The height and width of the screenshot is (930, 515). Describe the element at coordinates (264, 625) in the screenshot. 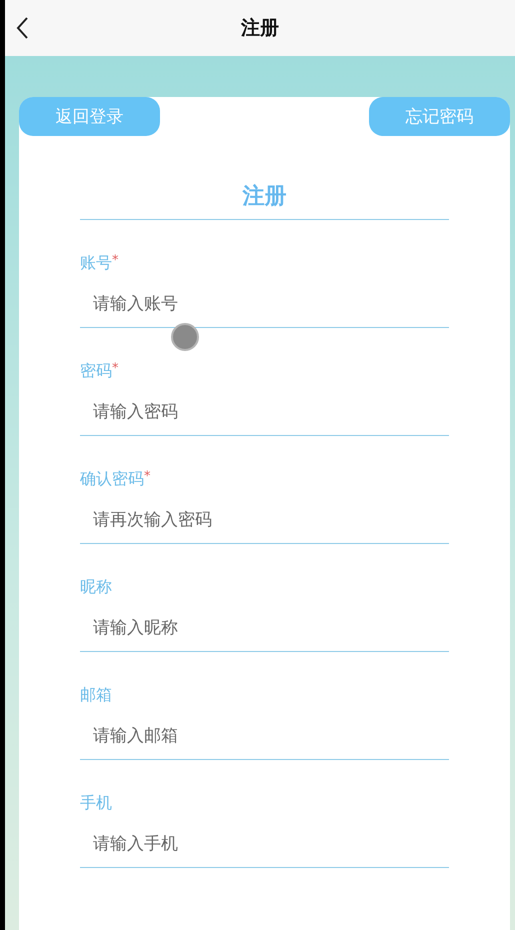

I see `input-field: 请输入昵称` at that location.